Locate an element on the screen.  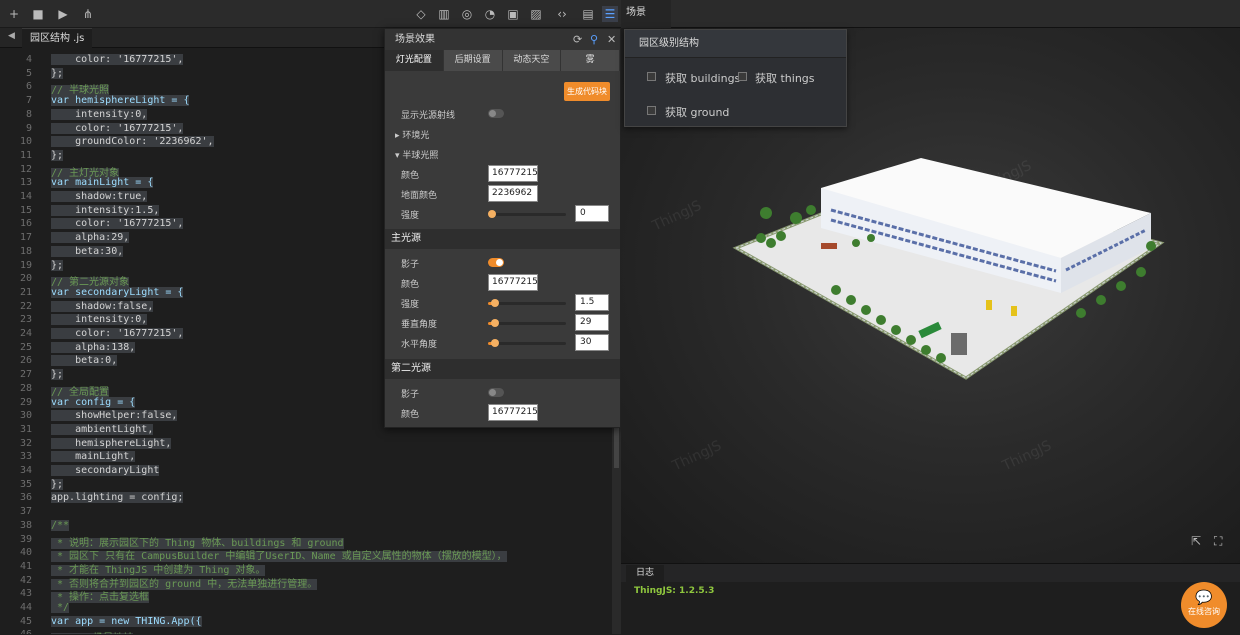
code-line: mainLight, is located at coordinates (93, 457).